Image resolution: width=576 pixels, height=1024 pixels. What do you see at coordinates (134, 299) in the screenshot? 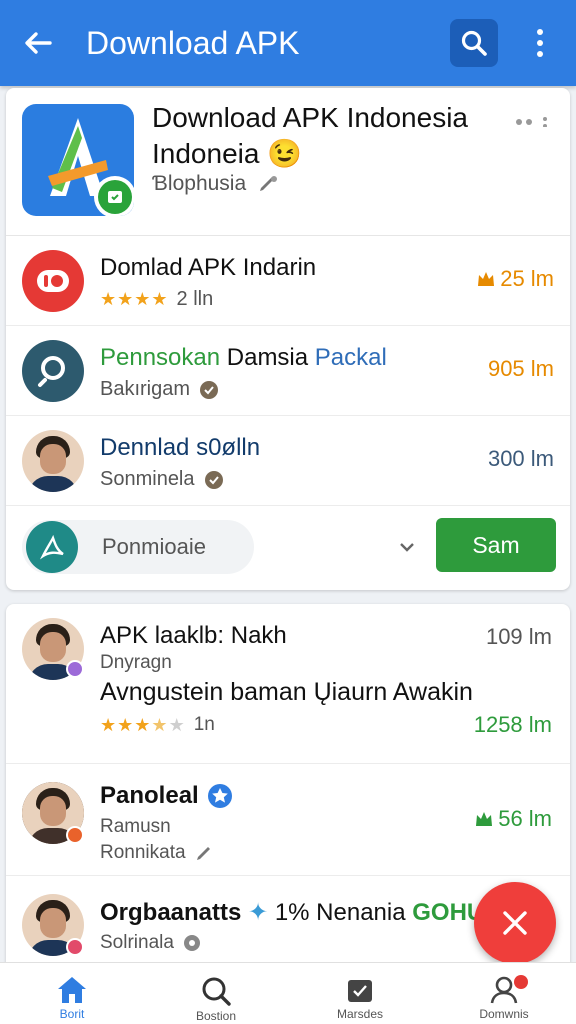
I see `star-rating: ★★★★` at bounding box center [134, 299].